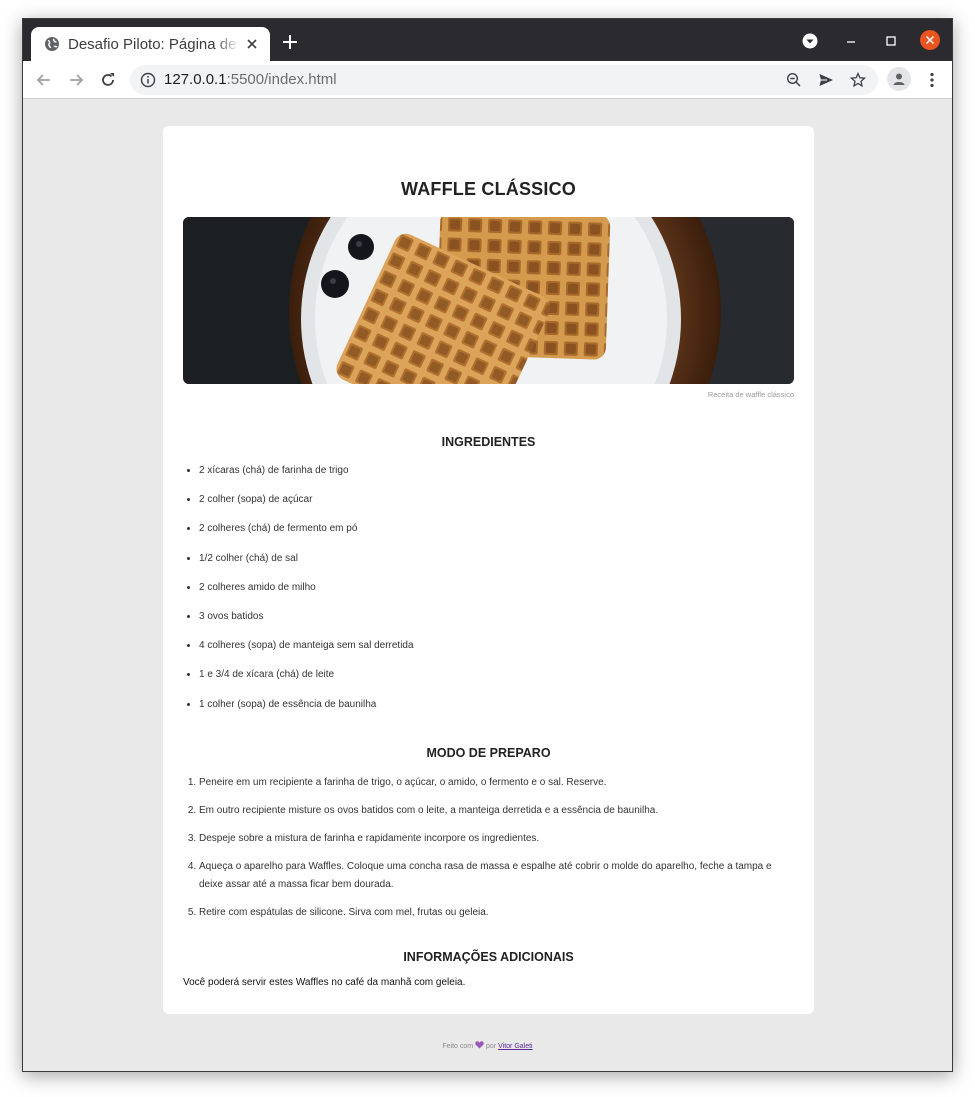  I want to click on forward-arrow-icon, so click(76, 80).